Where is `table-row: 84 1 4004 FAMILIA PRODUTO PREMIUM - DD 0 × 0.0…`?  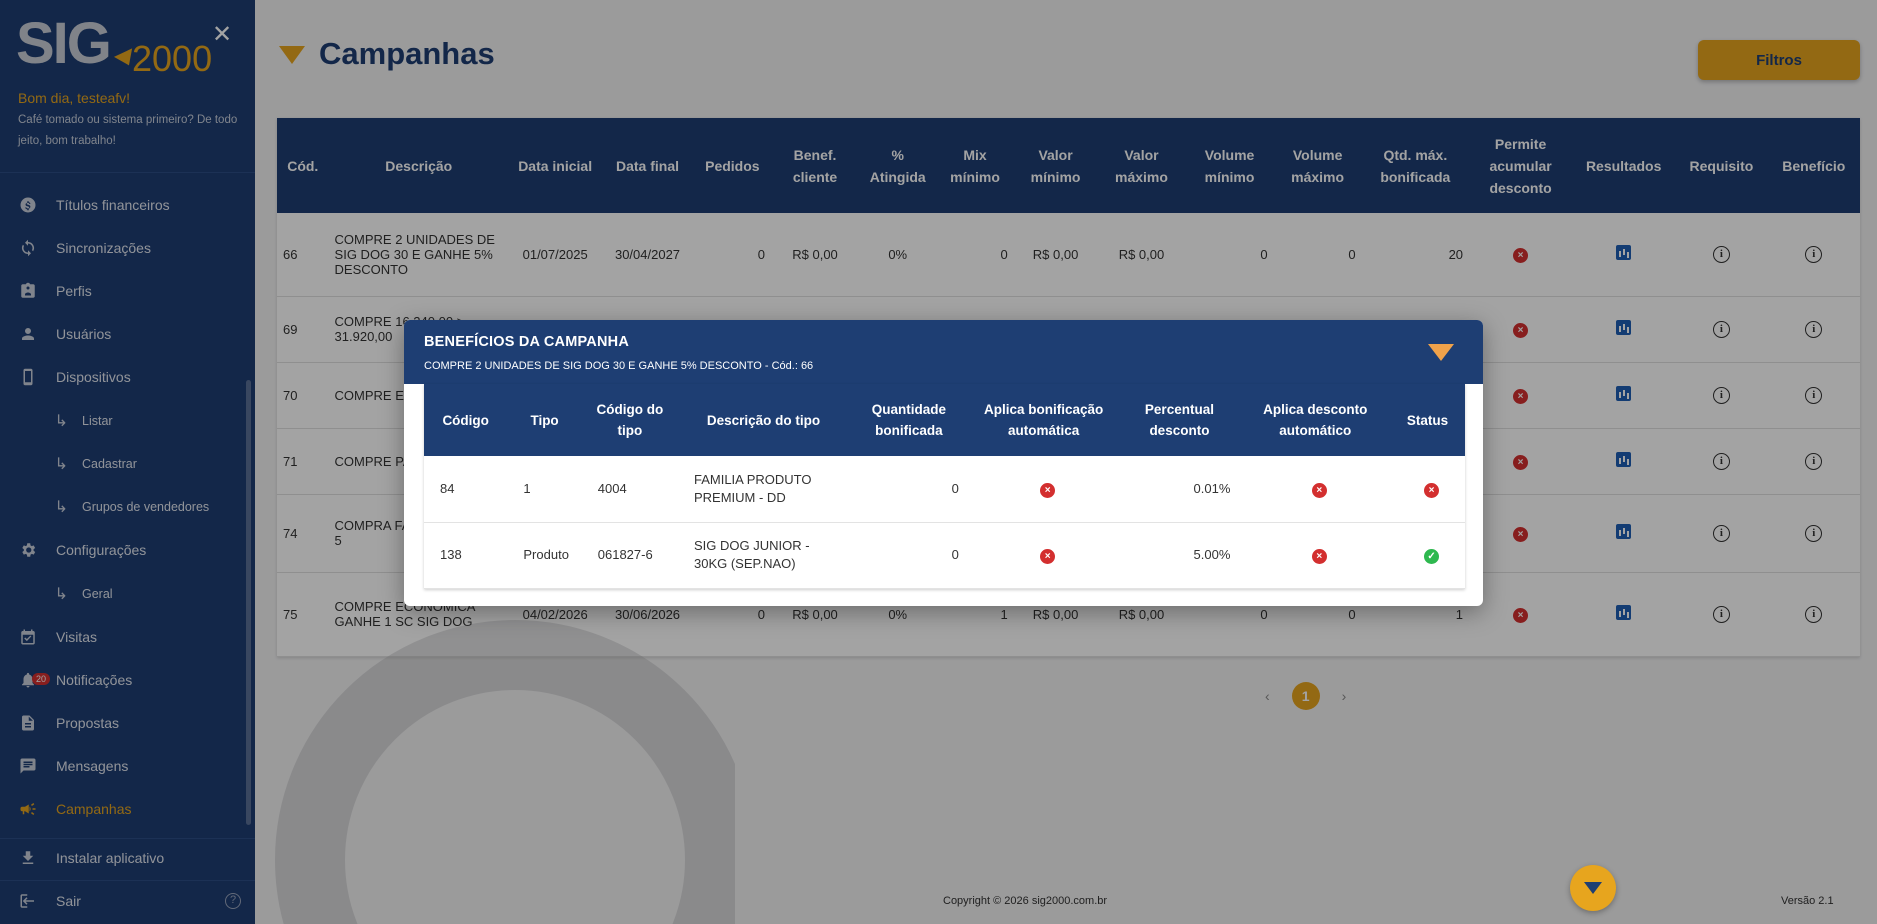 table-row: 84 1 4004 FAMILIA PRODUTO PREMIUM - DD 0 × 0.0… is located at coordinates (944, 489).